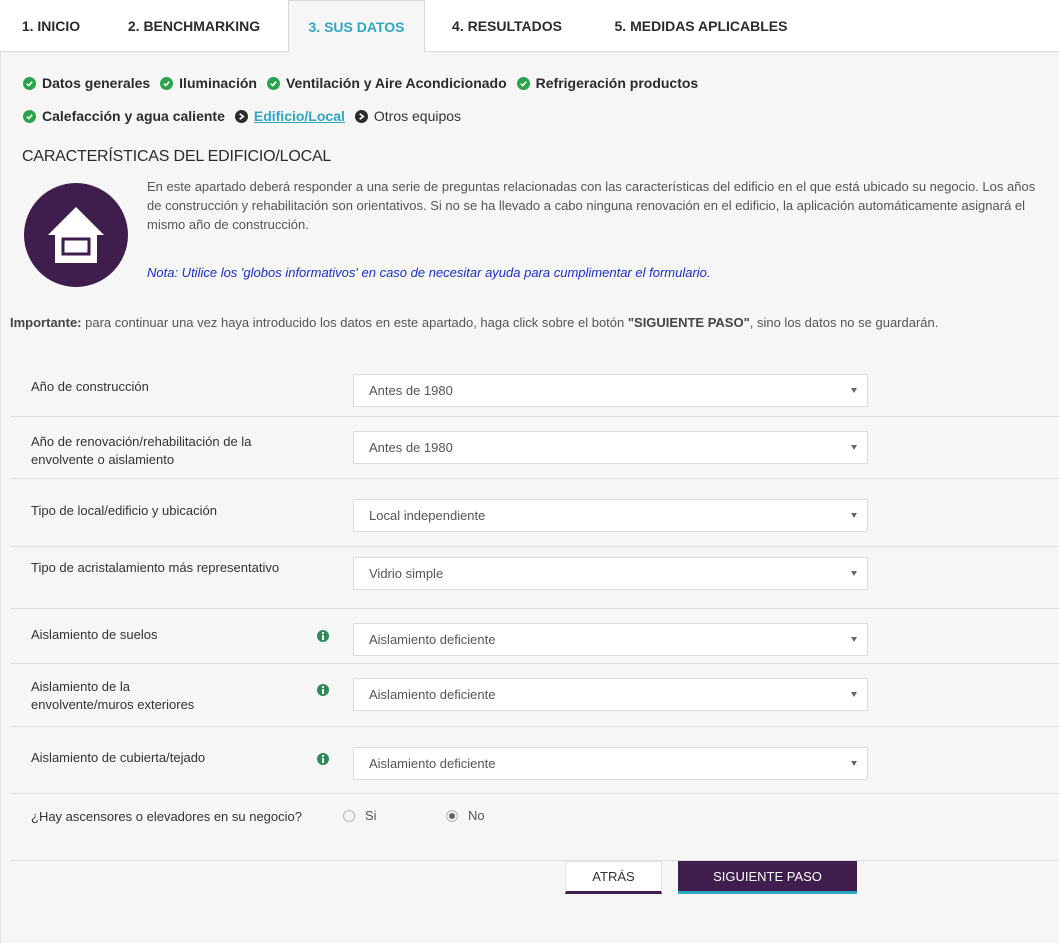 The height and width of the screenshot is (943, 1059). I want to click on step-calefaccion: Calefacción y agua caliente, so click(124, 116).